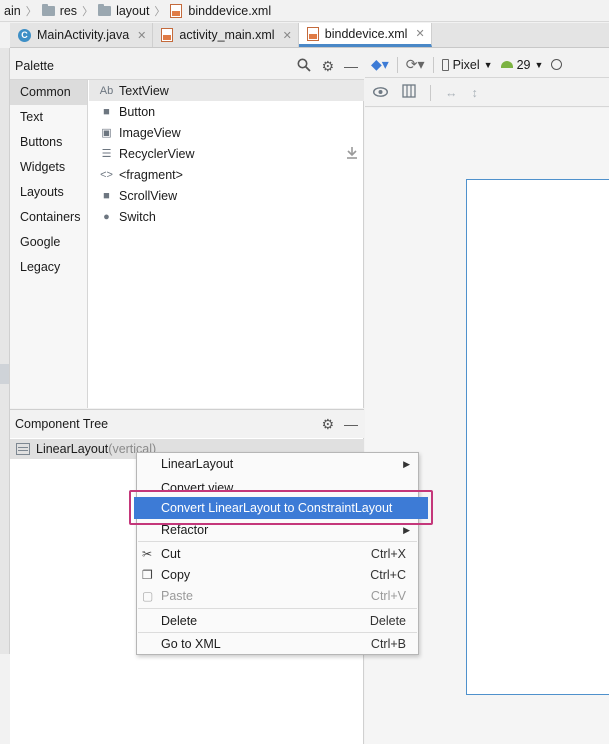 This screenshot has width=609, height=744. Describe the element at coordinates (506, 64) in the screenshot. I see `android-icon` at that location.